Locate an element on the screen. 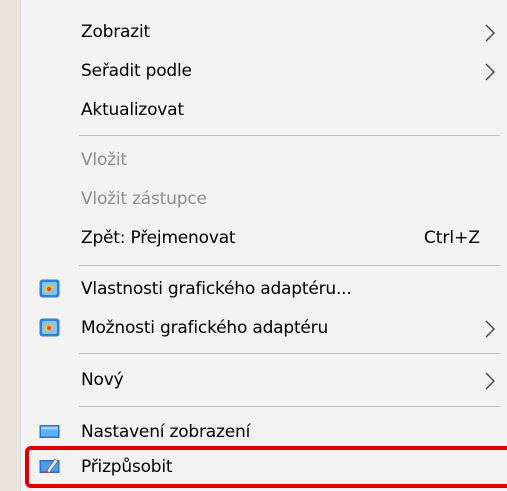 The image size is (507, 491). menu-item-sort-by: Seřadit podle is located at coordinates (264, 71).